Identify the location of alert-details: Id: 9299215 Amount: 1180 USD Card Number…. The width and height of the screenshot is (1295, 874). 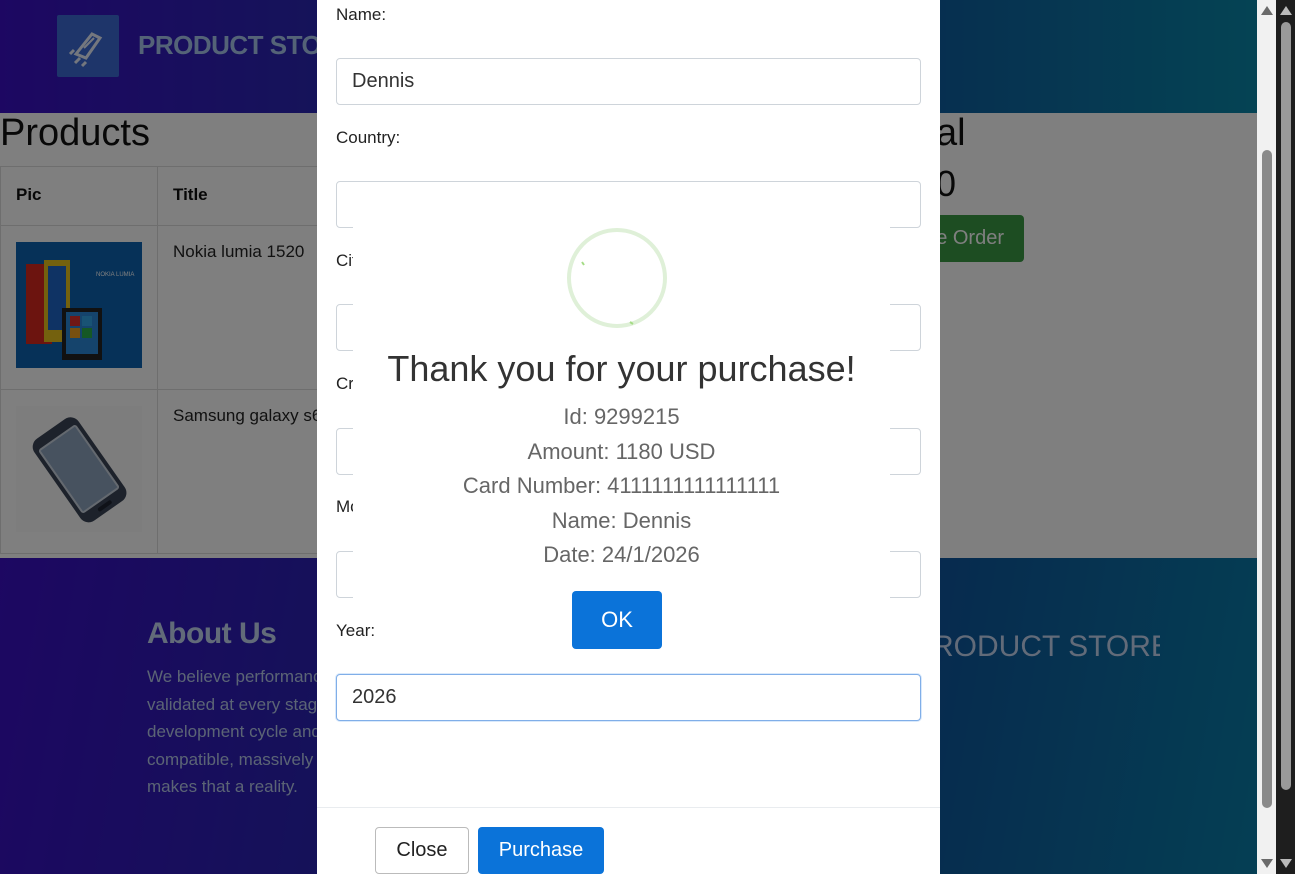
(621, 486).